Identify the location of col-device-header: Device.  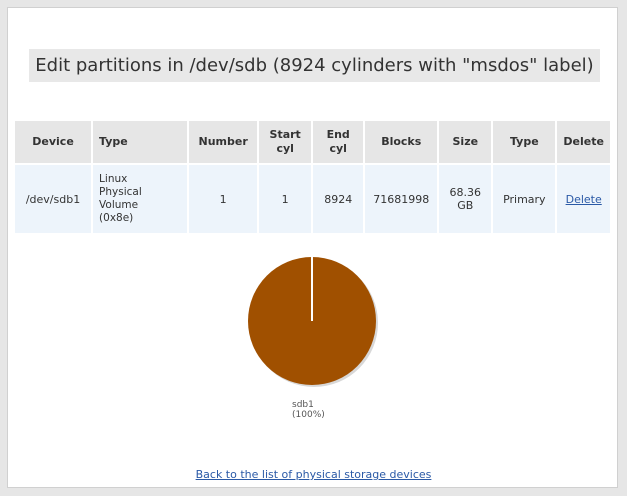
(54, 142).